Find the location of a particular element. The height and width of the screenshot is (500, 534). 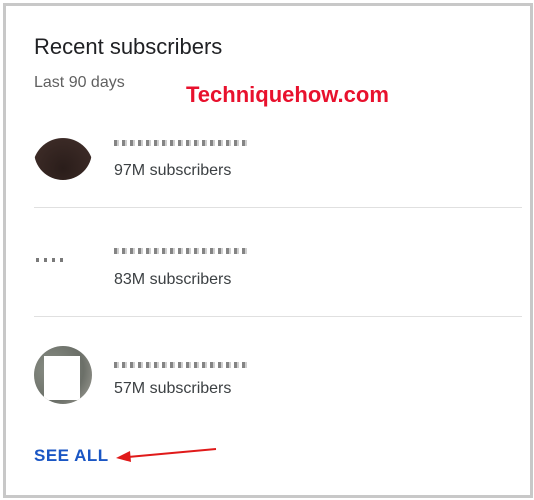

annotation-arrow-icon is located at coordinates (166, 455).